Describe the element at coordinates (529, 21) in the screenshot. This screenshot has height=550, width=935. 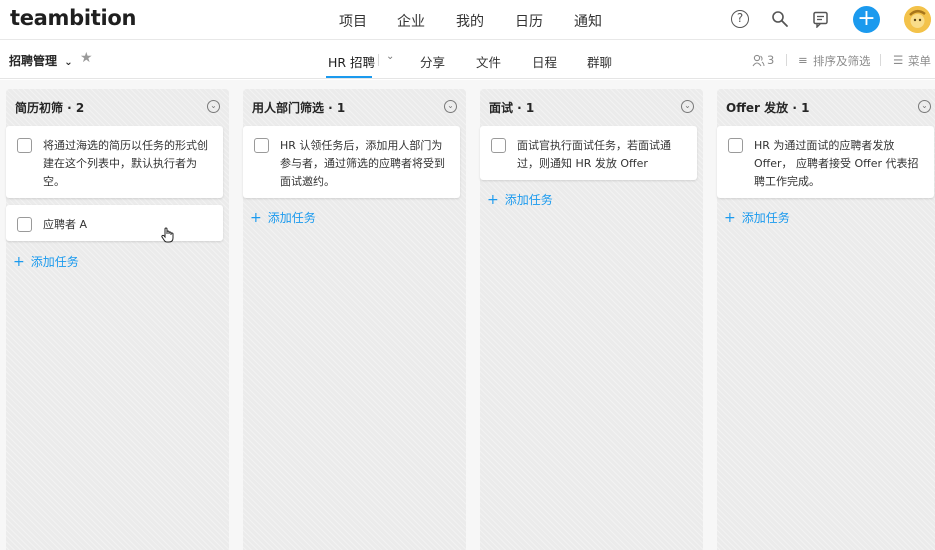
I see `nav-calendar: 日历` at that location.